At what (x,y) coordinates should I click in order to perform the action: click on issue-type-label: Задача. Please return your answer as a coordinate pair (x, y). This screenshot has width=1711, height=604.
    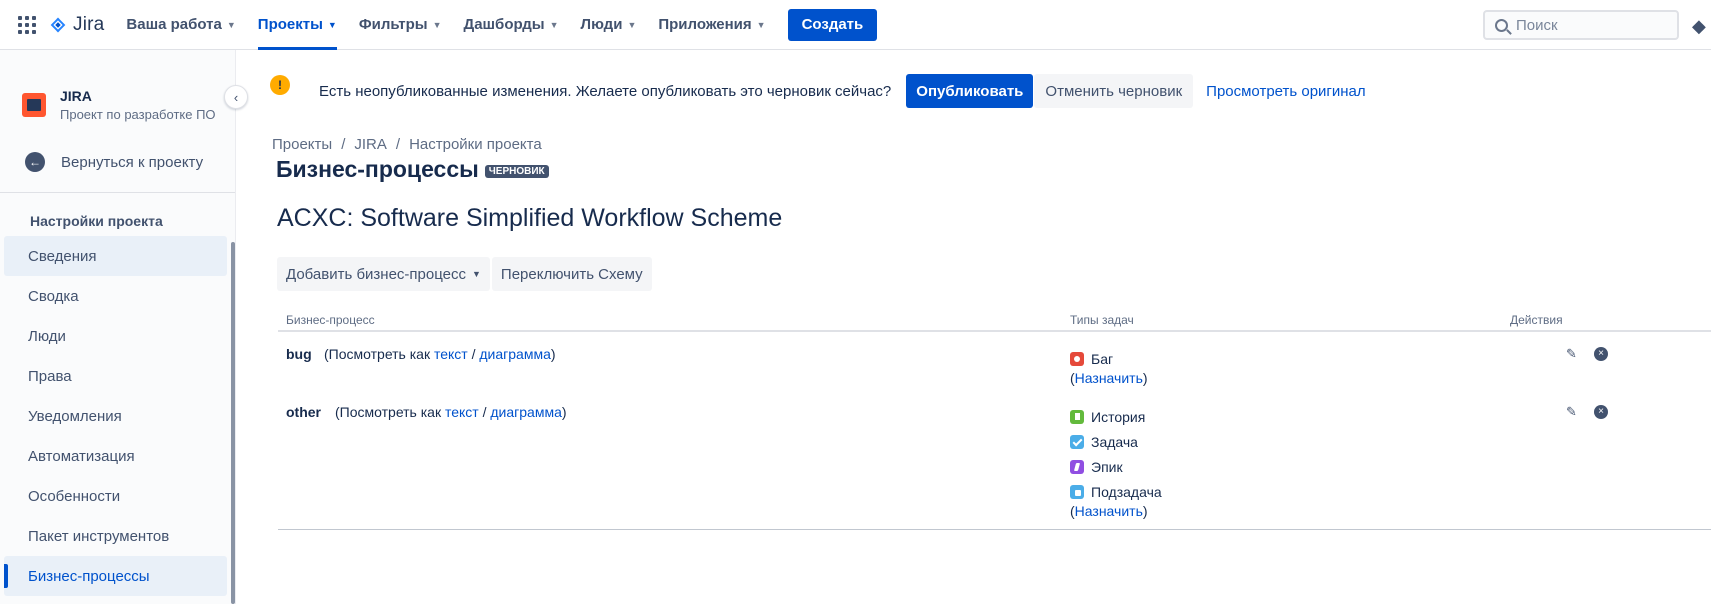
    Looking at the image, I should click on (1114, 441).